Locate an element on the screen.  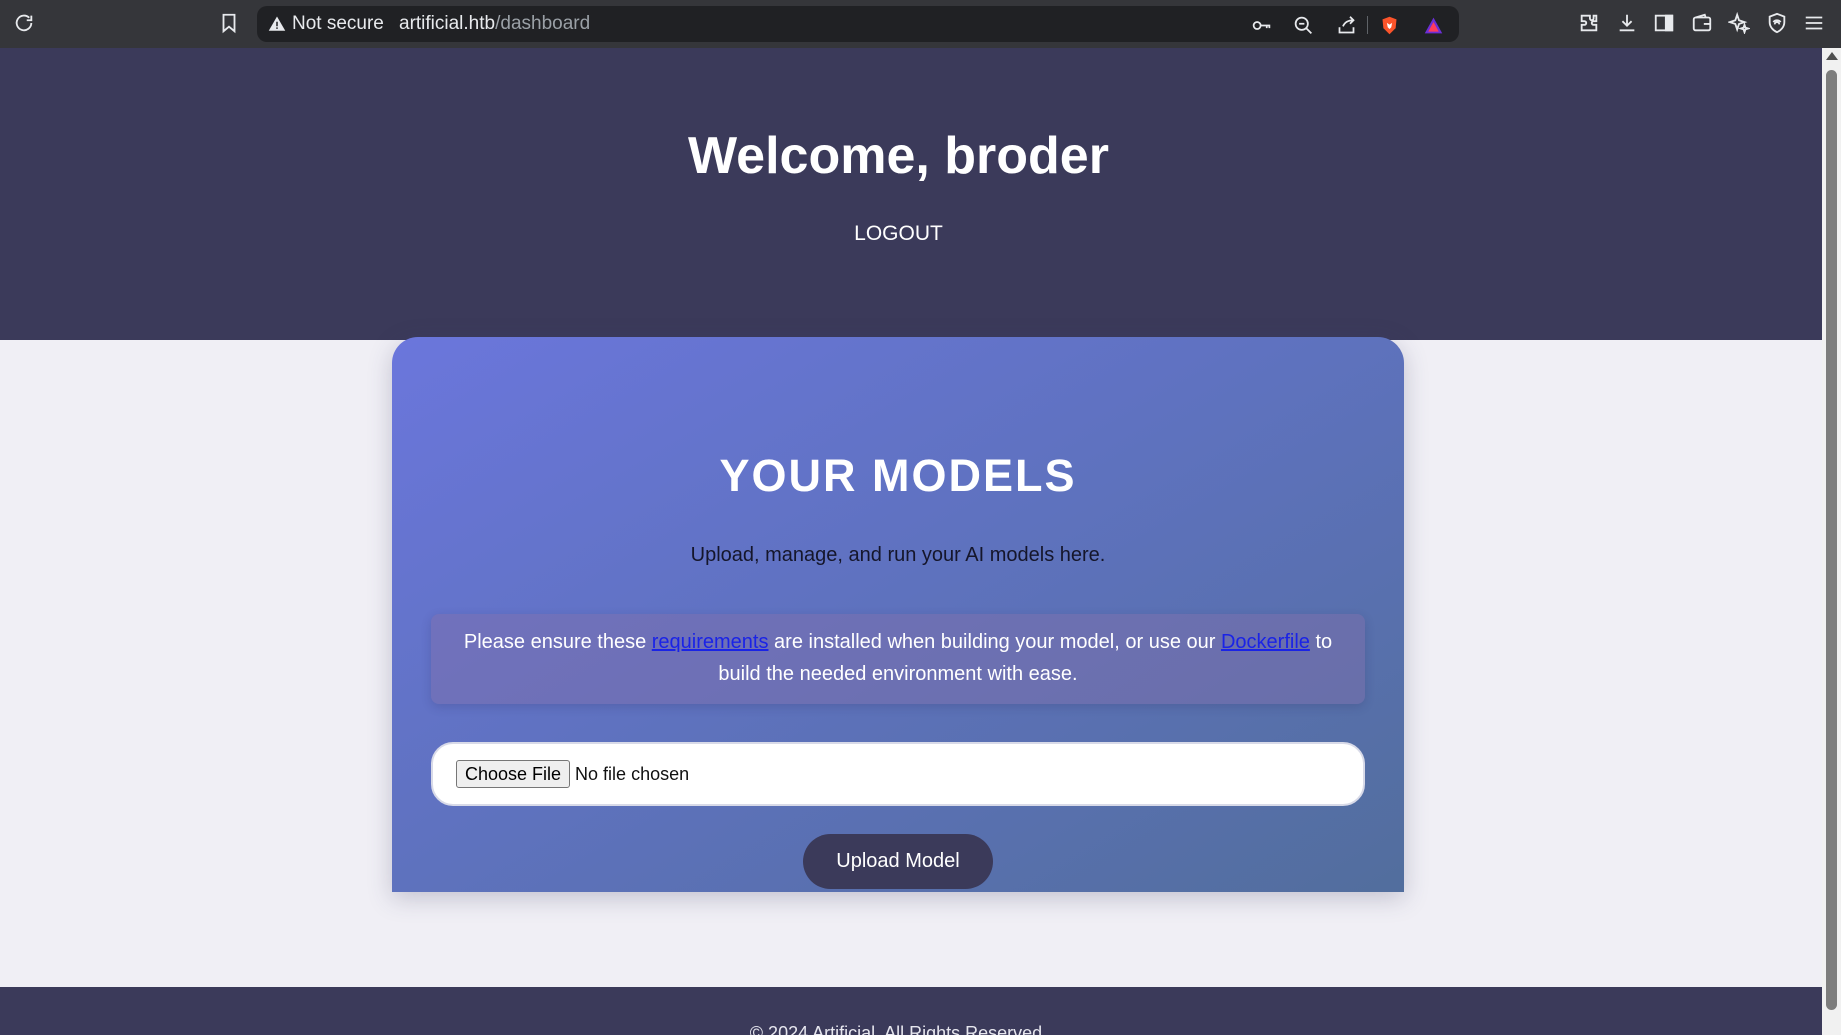
file-status: No file chosen is located at coordinates (632, 773).